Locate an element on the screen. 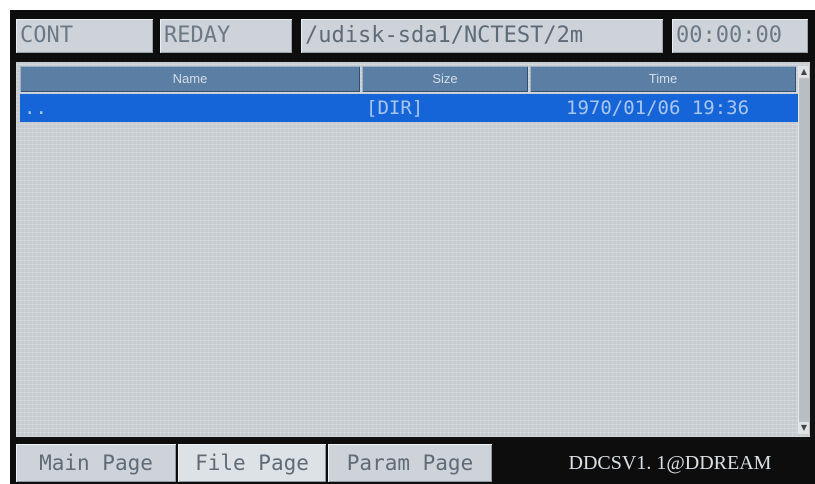 This screenshot has width=815, height=484. file-name: .. is located at coordinates (35, 108).